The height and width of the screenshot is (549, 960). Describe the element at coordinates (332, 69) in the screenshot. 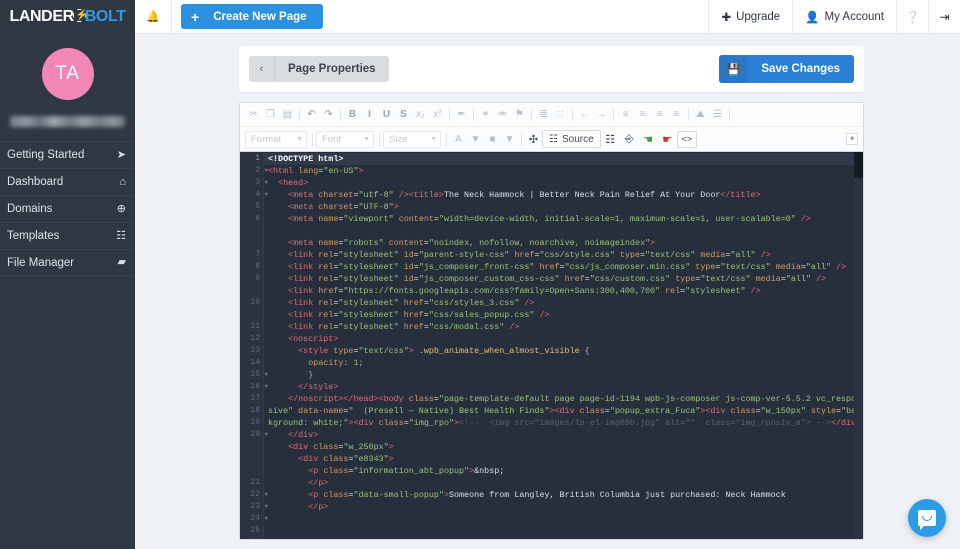

I see `page-title: Page Properties` at that location.